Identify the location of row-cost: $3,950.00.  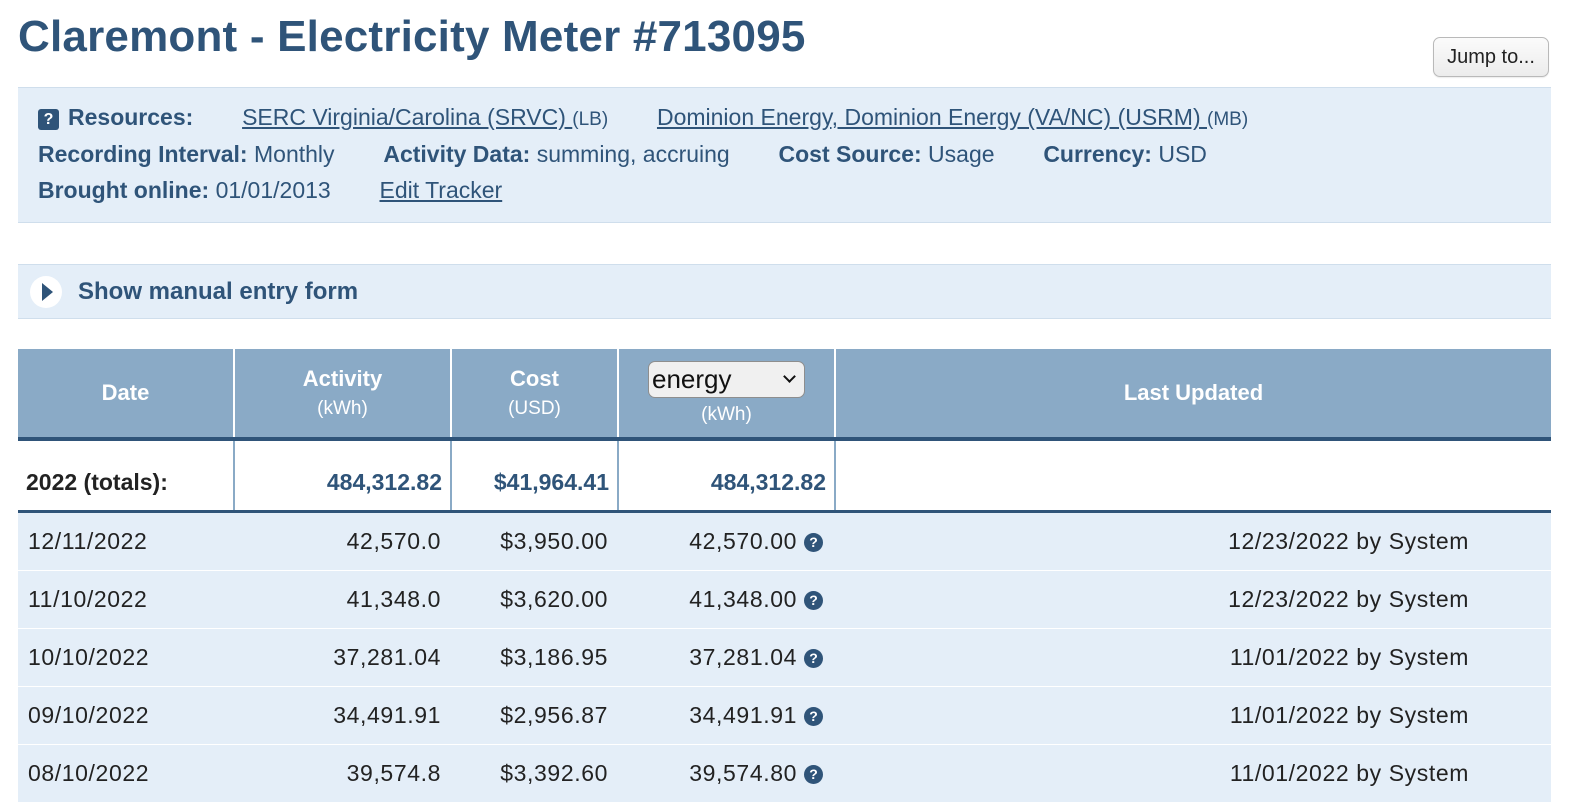
(534, 541).